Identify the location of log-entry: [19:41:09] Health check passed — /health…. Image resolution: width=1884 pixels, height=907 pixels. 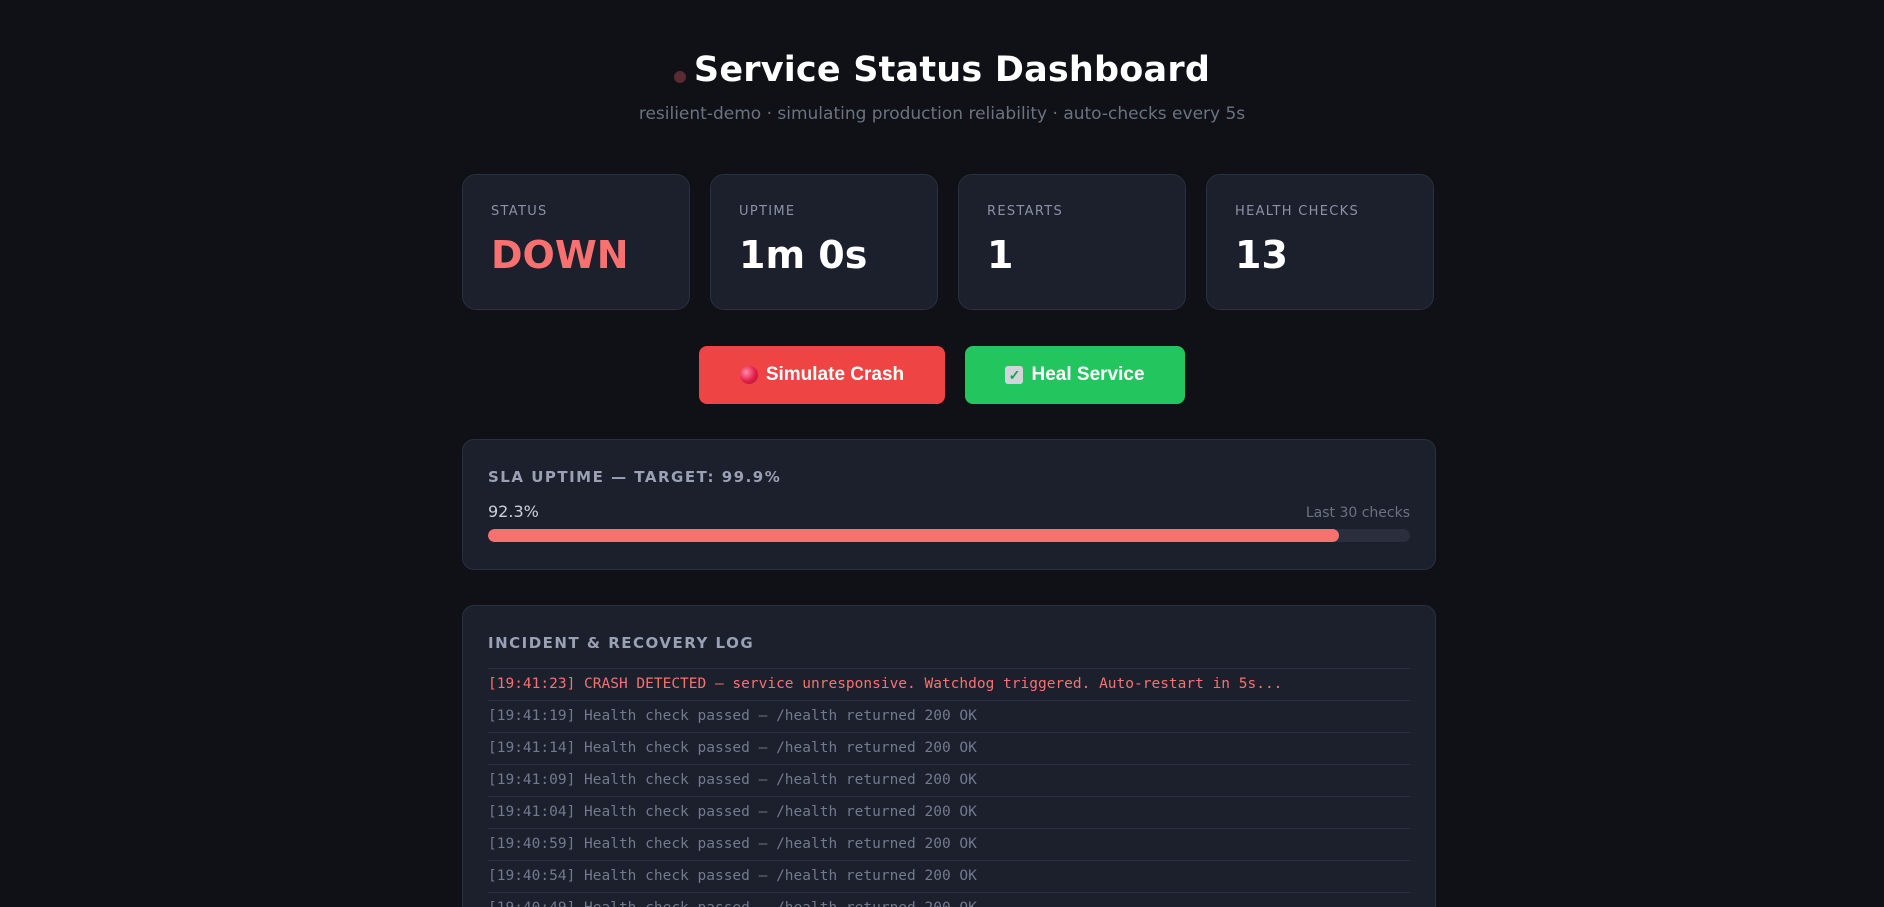
(949, 781).